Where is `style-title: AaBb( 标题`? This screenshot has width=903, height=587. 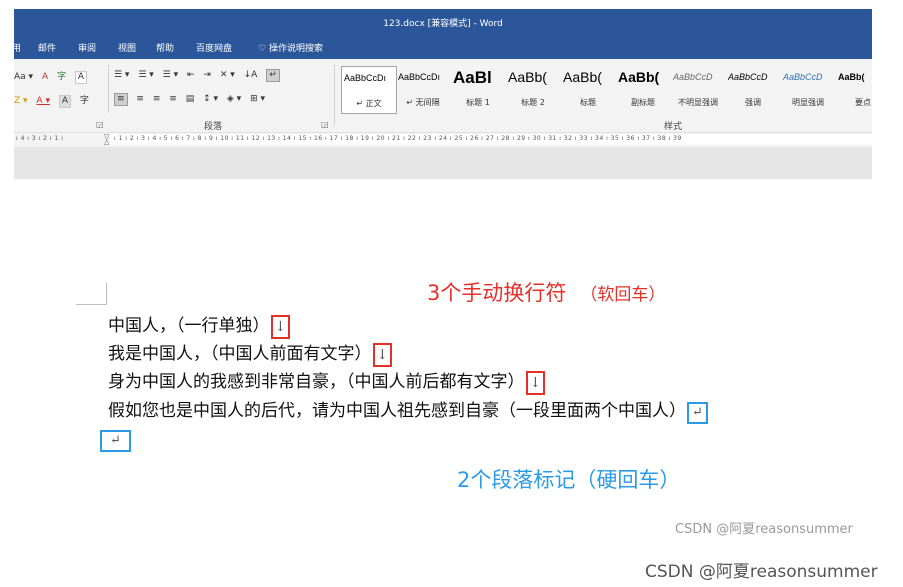 style-title: AaBb( 标题 is located at coordinates (588, 89).